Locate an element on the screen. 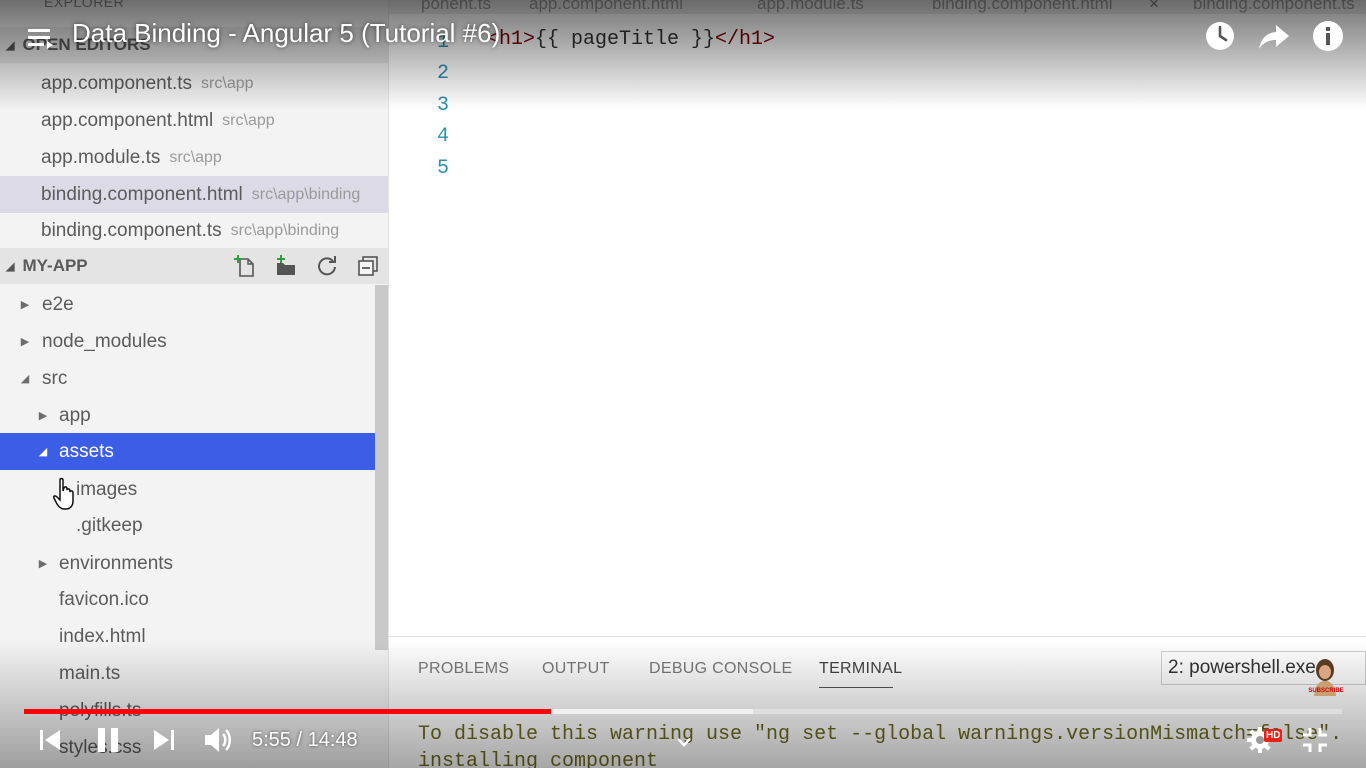 The width and height of the screenshot is (1366, 768). open-editor-name: app.module.ts is located at coordinates (101, 157).